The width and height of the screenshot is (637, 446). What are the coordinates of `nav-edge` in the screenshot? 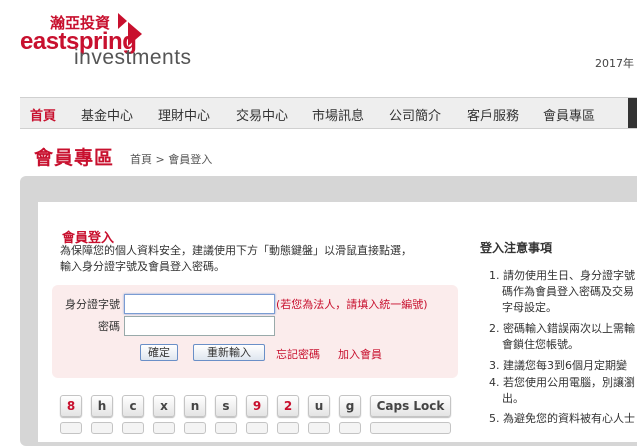 It's located at (632, 113).